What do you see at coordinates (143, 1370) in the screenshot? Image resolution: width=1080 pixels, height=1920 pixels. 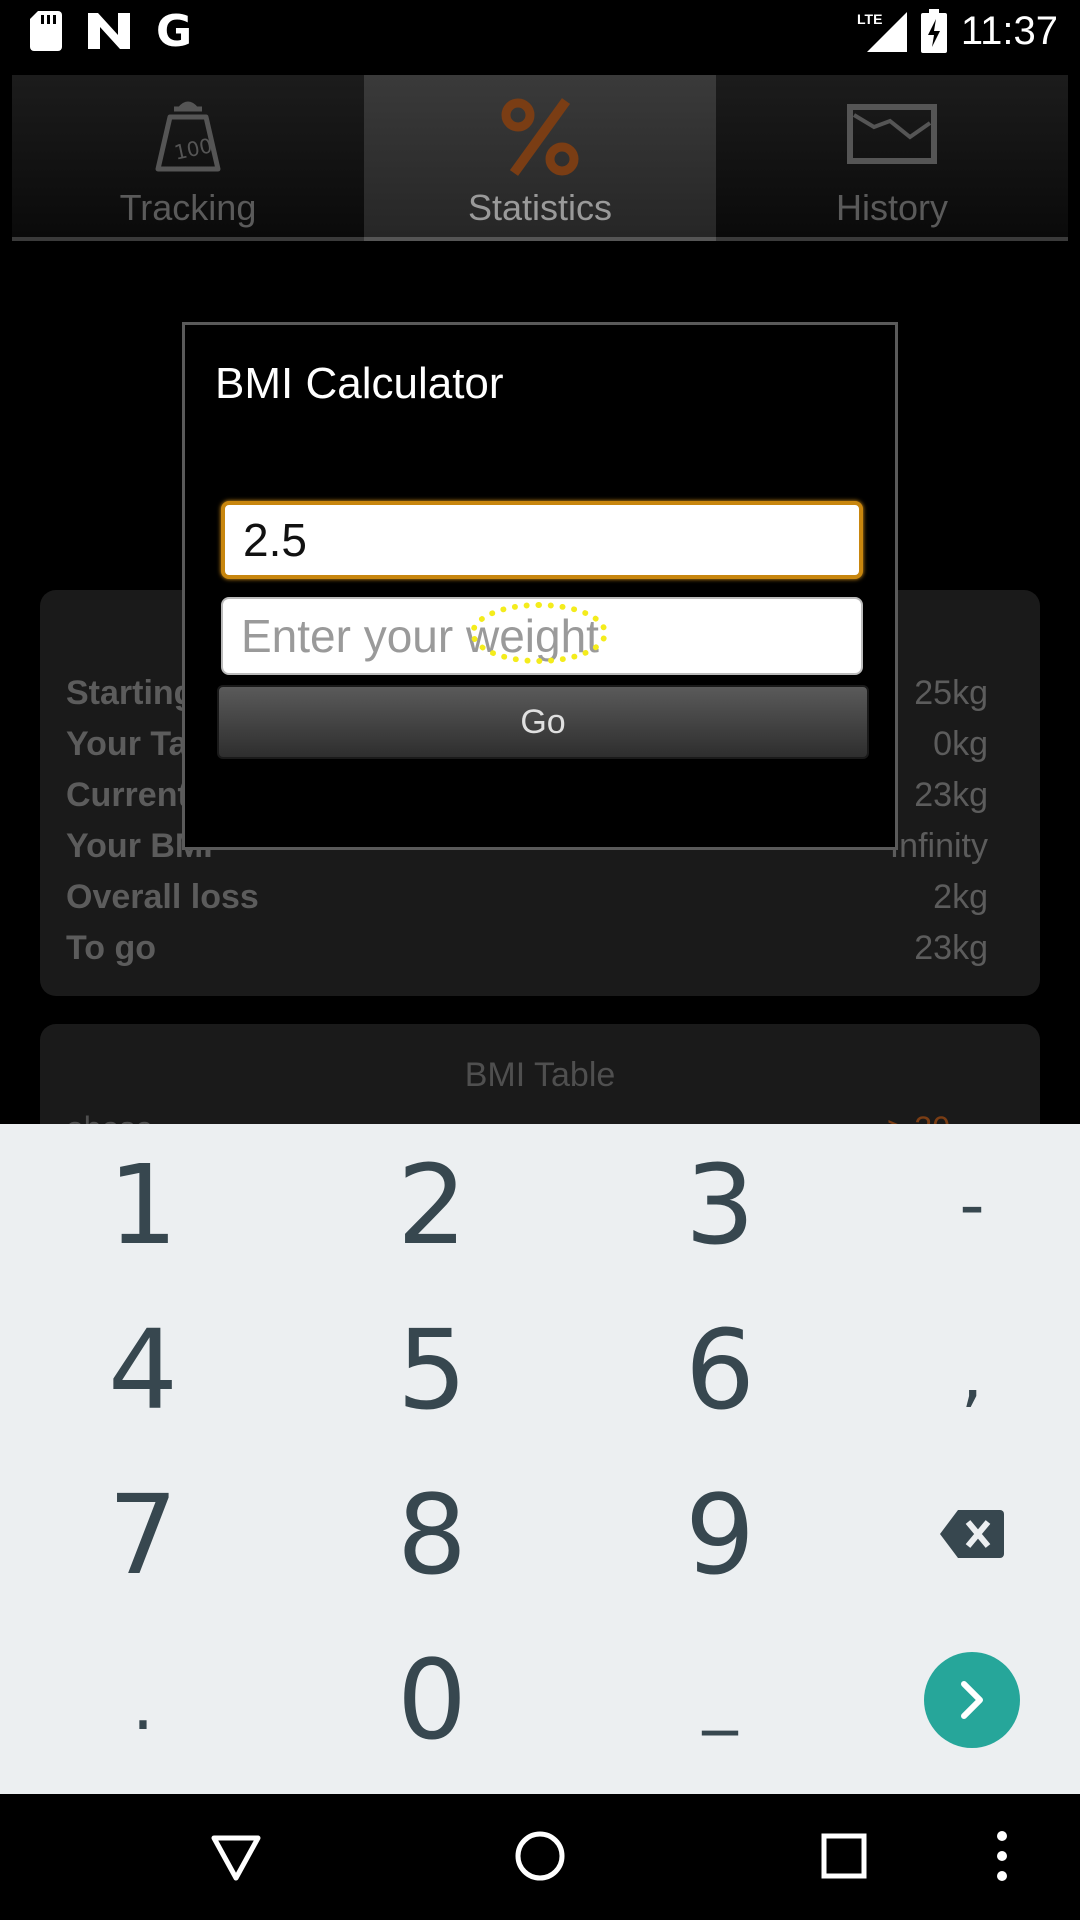 I see `key-4: 4` at bounding box center [143, 1370].